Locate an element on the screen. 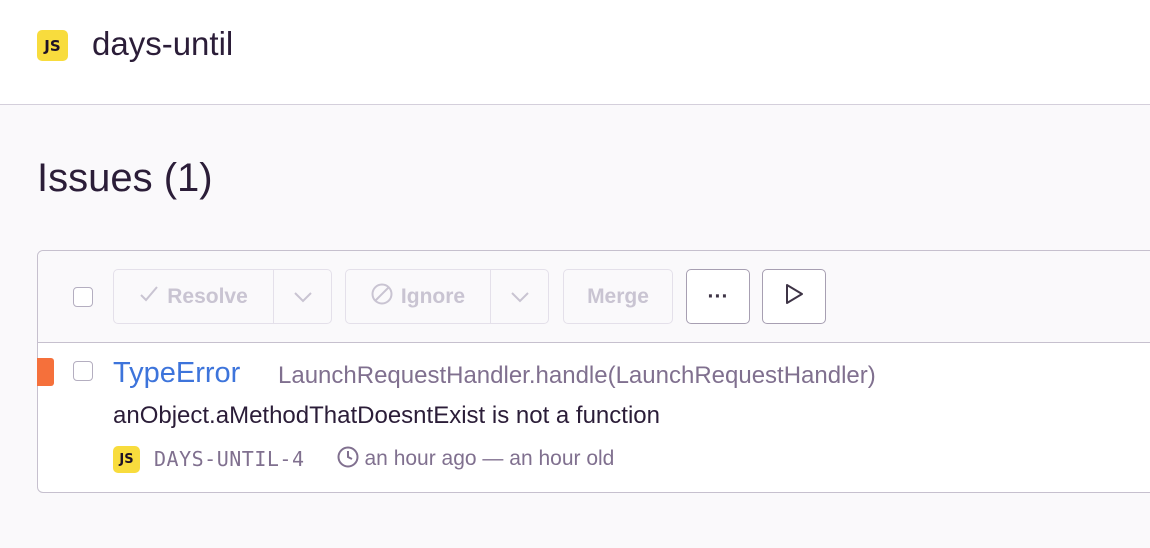 Image resolution: width=1150 pixels, height=548 pixels. issue-time: an hour ago — an hour old is located at coordinates (476, 459).